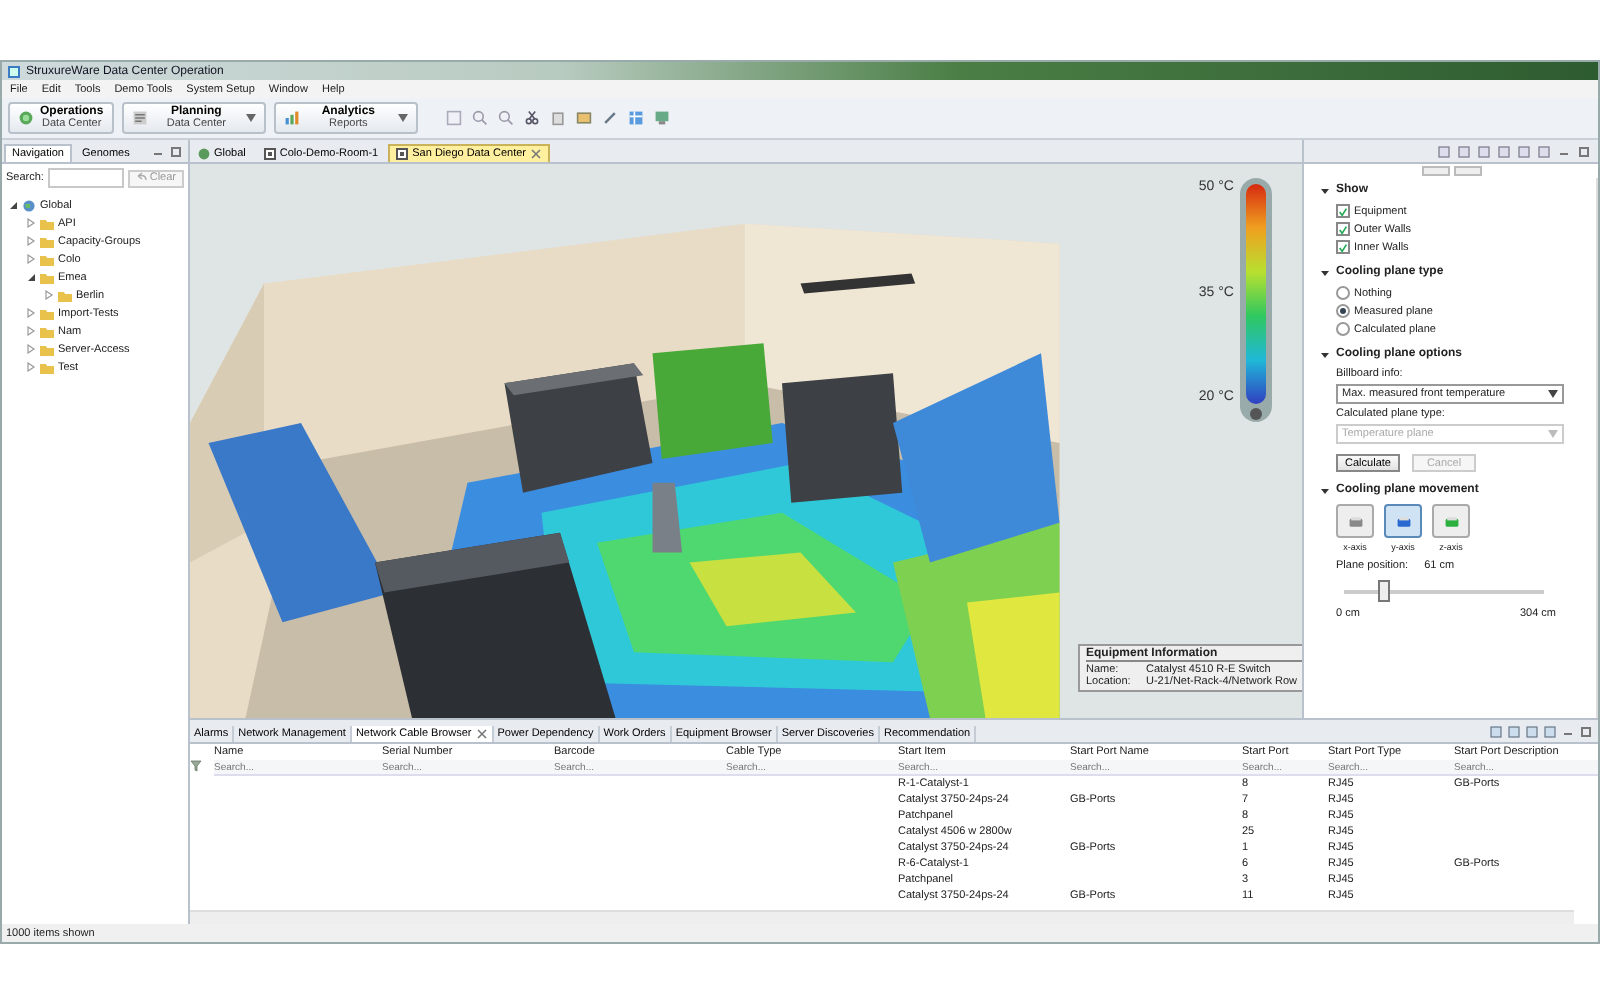 This screenshot has width=1600, height=1000. I want to click on zoom-in-button, so click(1467, 171).